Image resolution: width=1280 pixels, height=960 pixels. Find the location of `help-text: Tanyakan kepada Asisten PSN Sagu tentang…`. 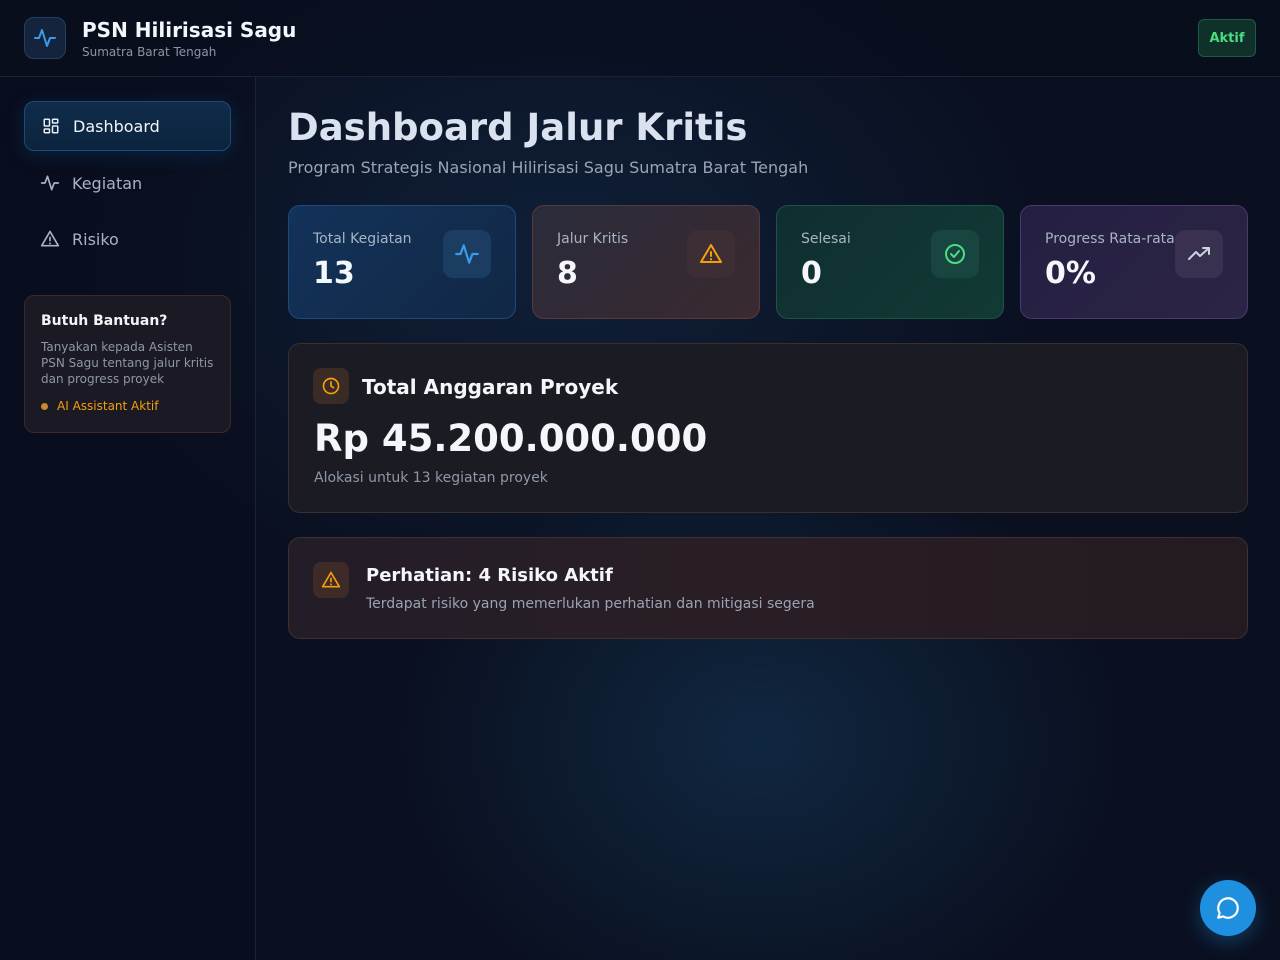

help-text: Tanyakan kepada Asisten PSN Sagu tentang… is located at coordinates (127, 363).